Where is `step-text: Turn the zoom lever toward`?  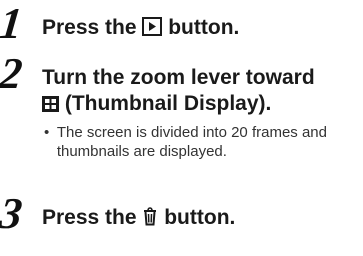
step-text: Turn the zoom lever toward is located at coordinates (178, 77).